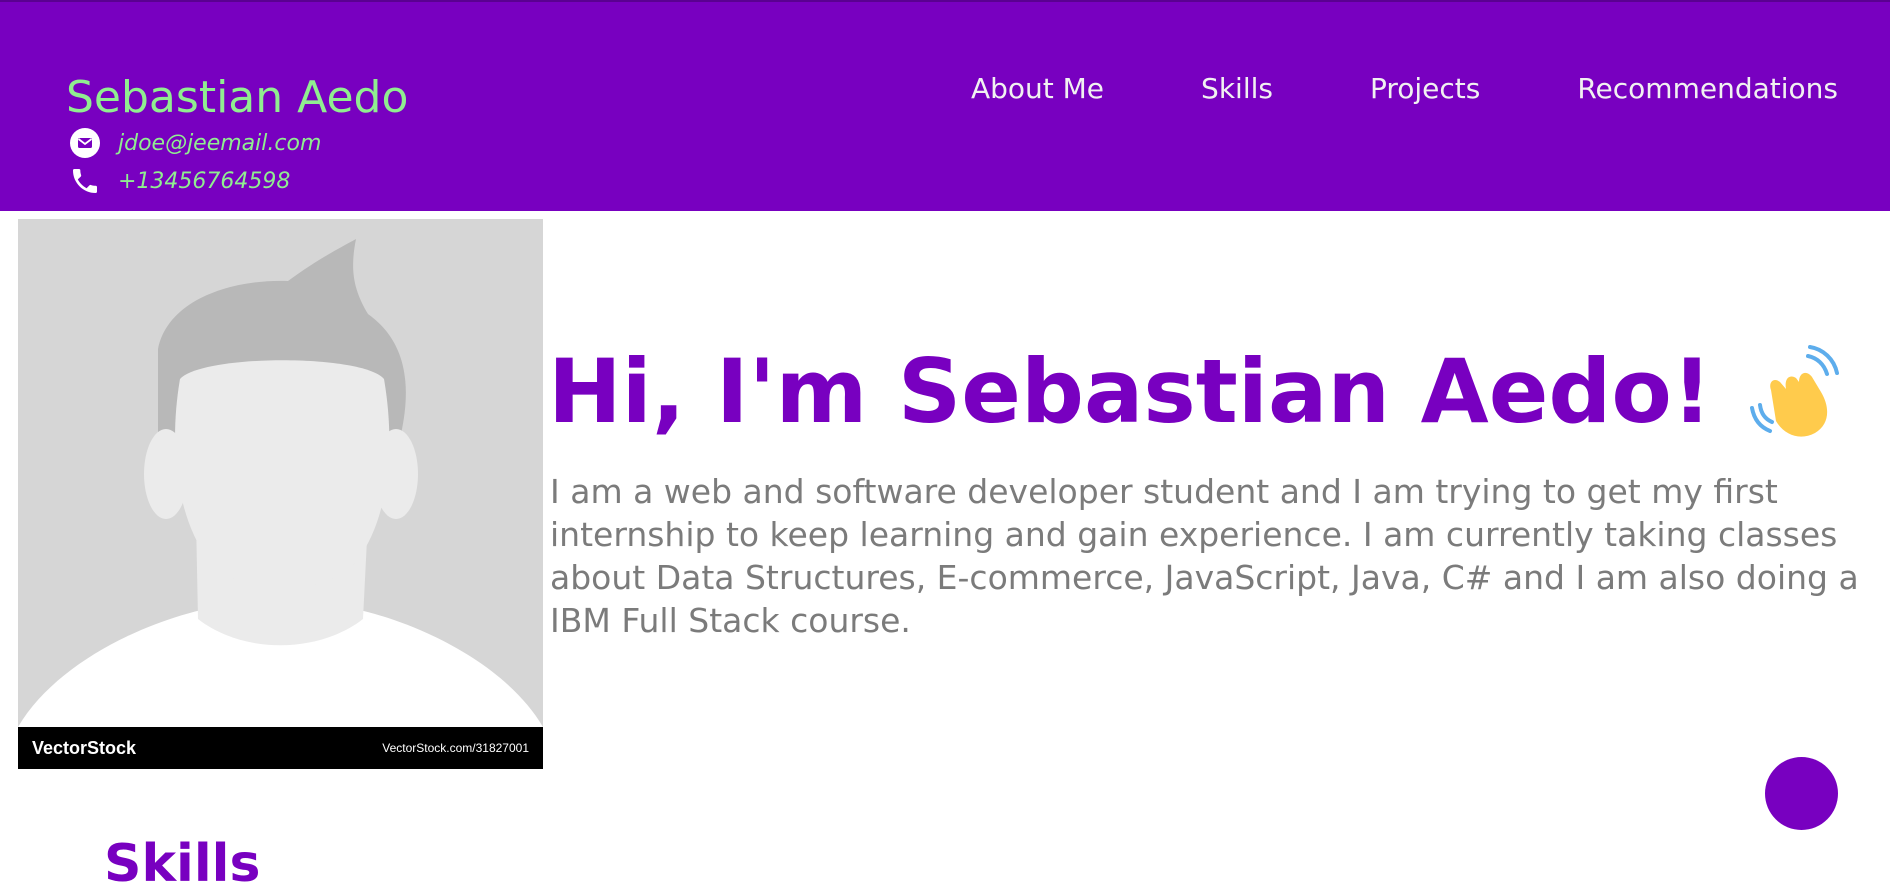 The height and width of the screenshot is (894, 1890). What do you see at coordinates (1794, 392) in the screenshot?
I see `waving-hand-icon` at bounding box center [1794, 392].